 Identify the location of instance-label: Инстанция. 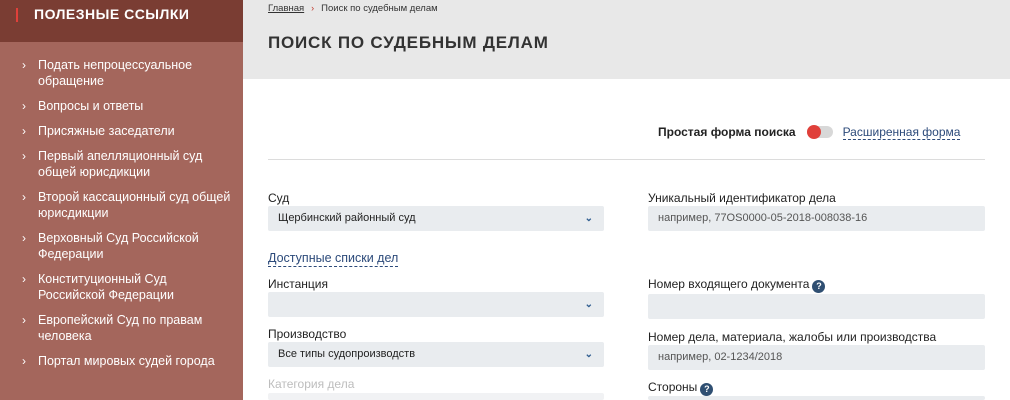
(298, 284).